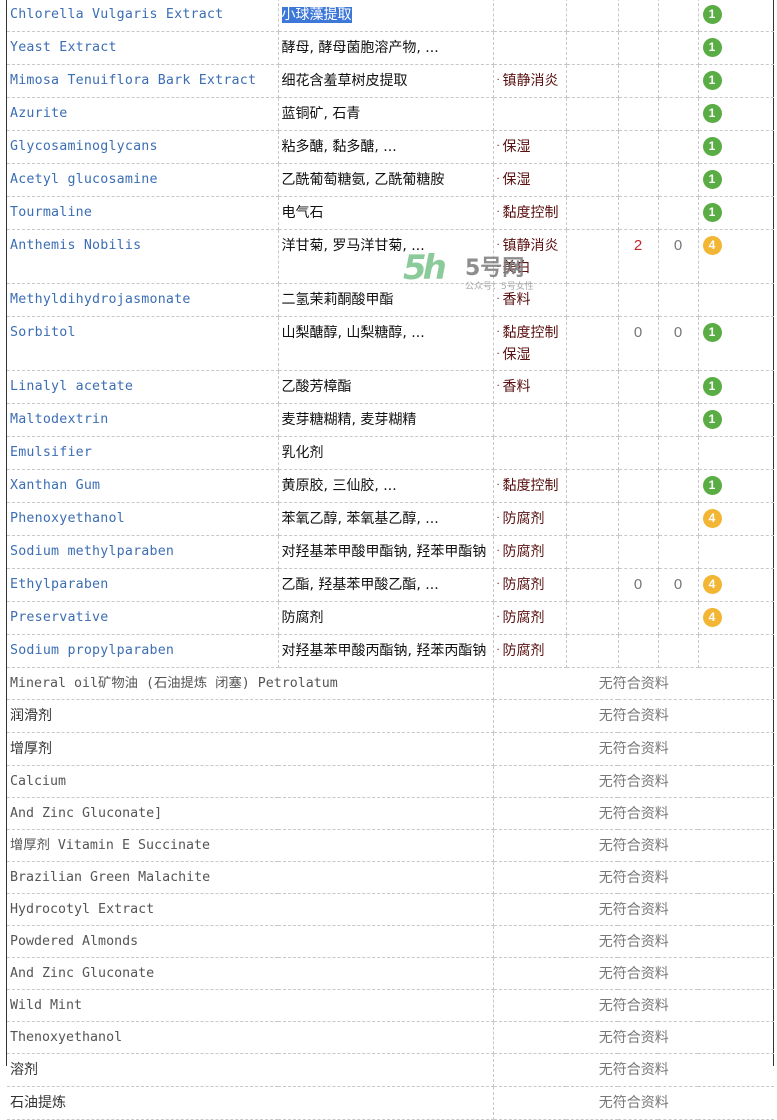  I want to click on ingredient-name-link: Glycosaminoglycans, so click(84, 146).